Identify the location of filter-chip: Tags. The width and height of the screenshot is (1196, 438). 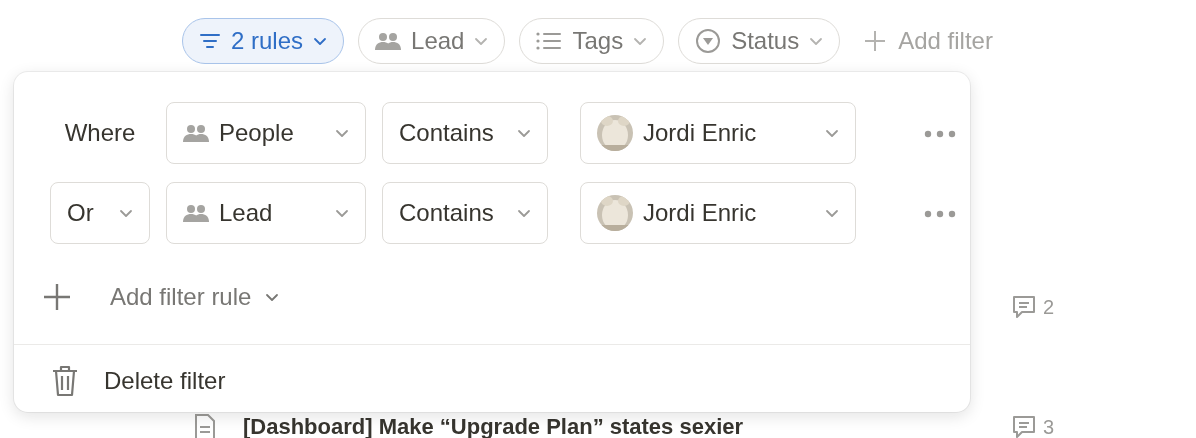
(592, 41).